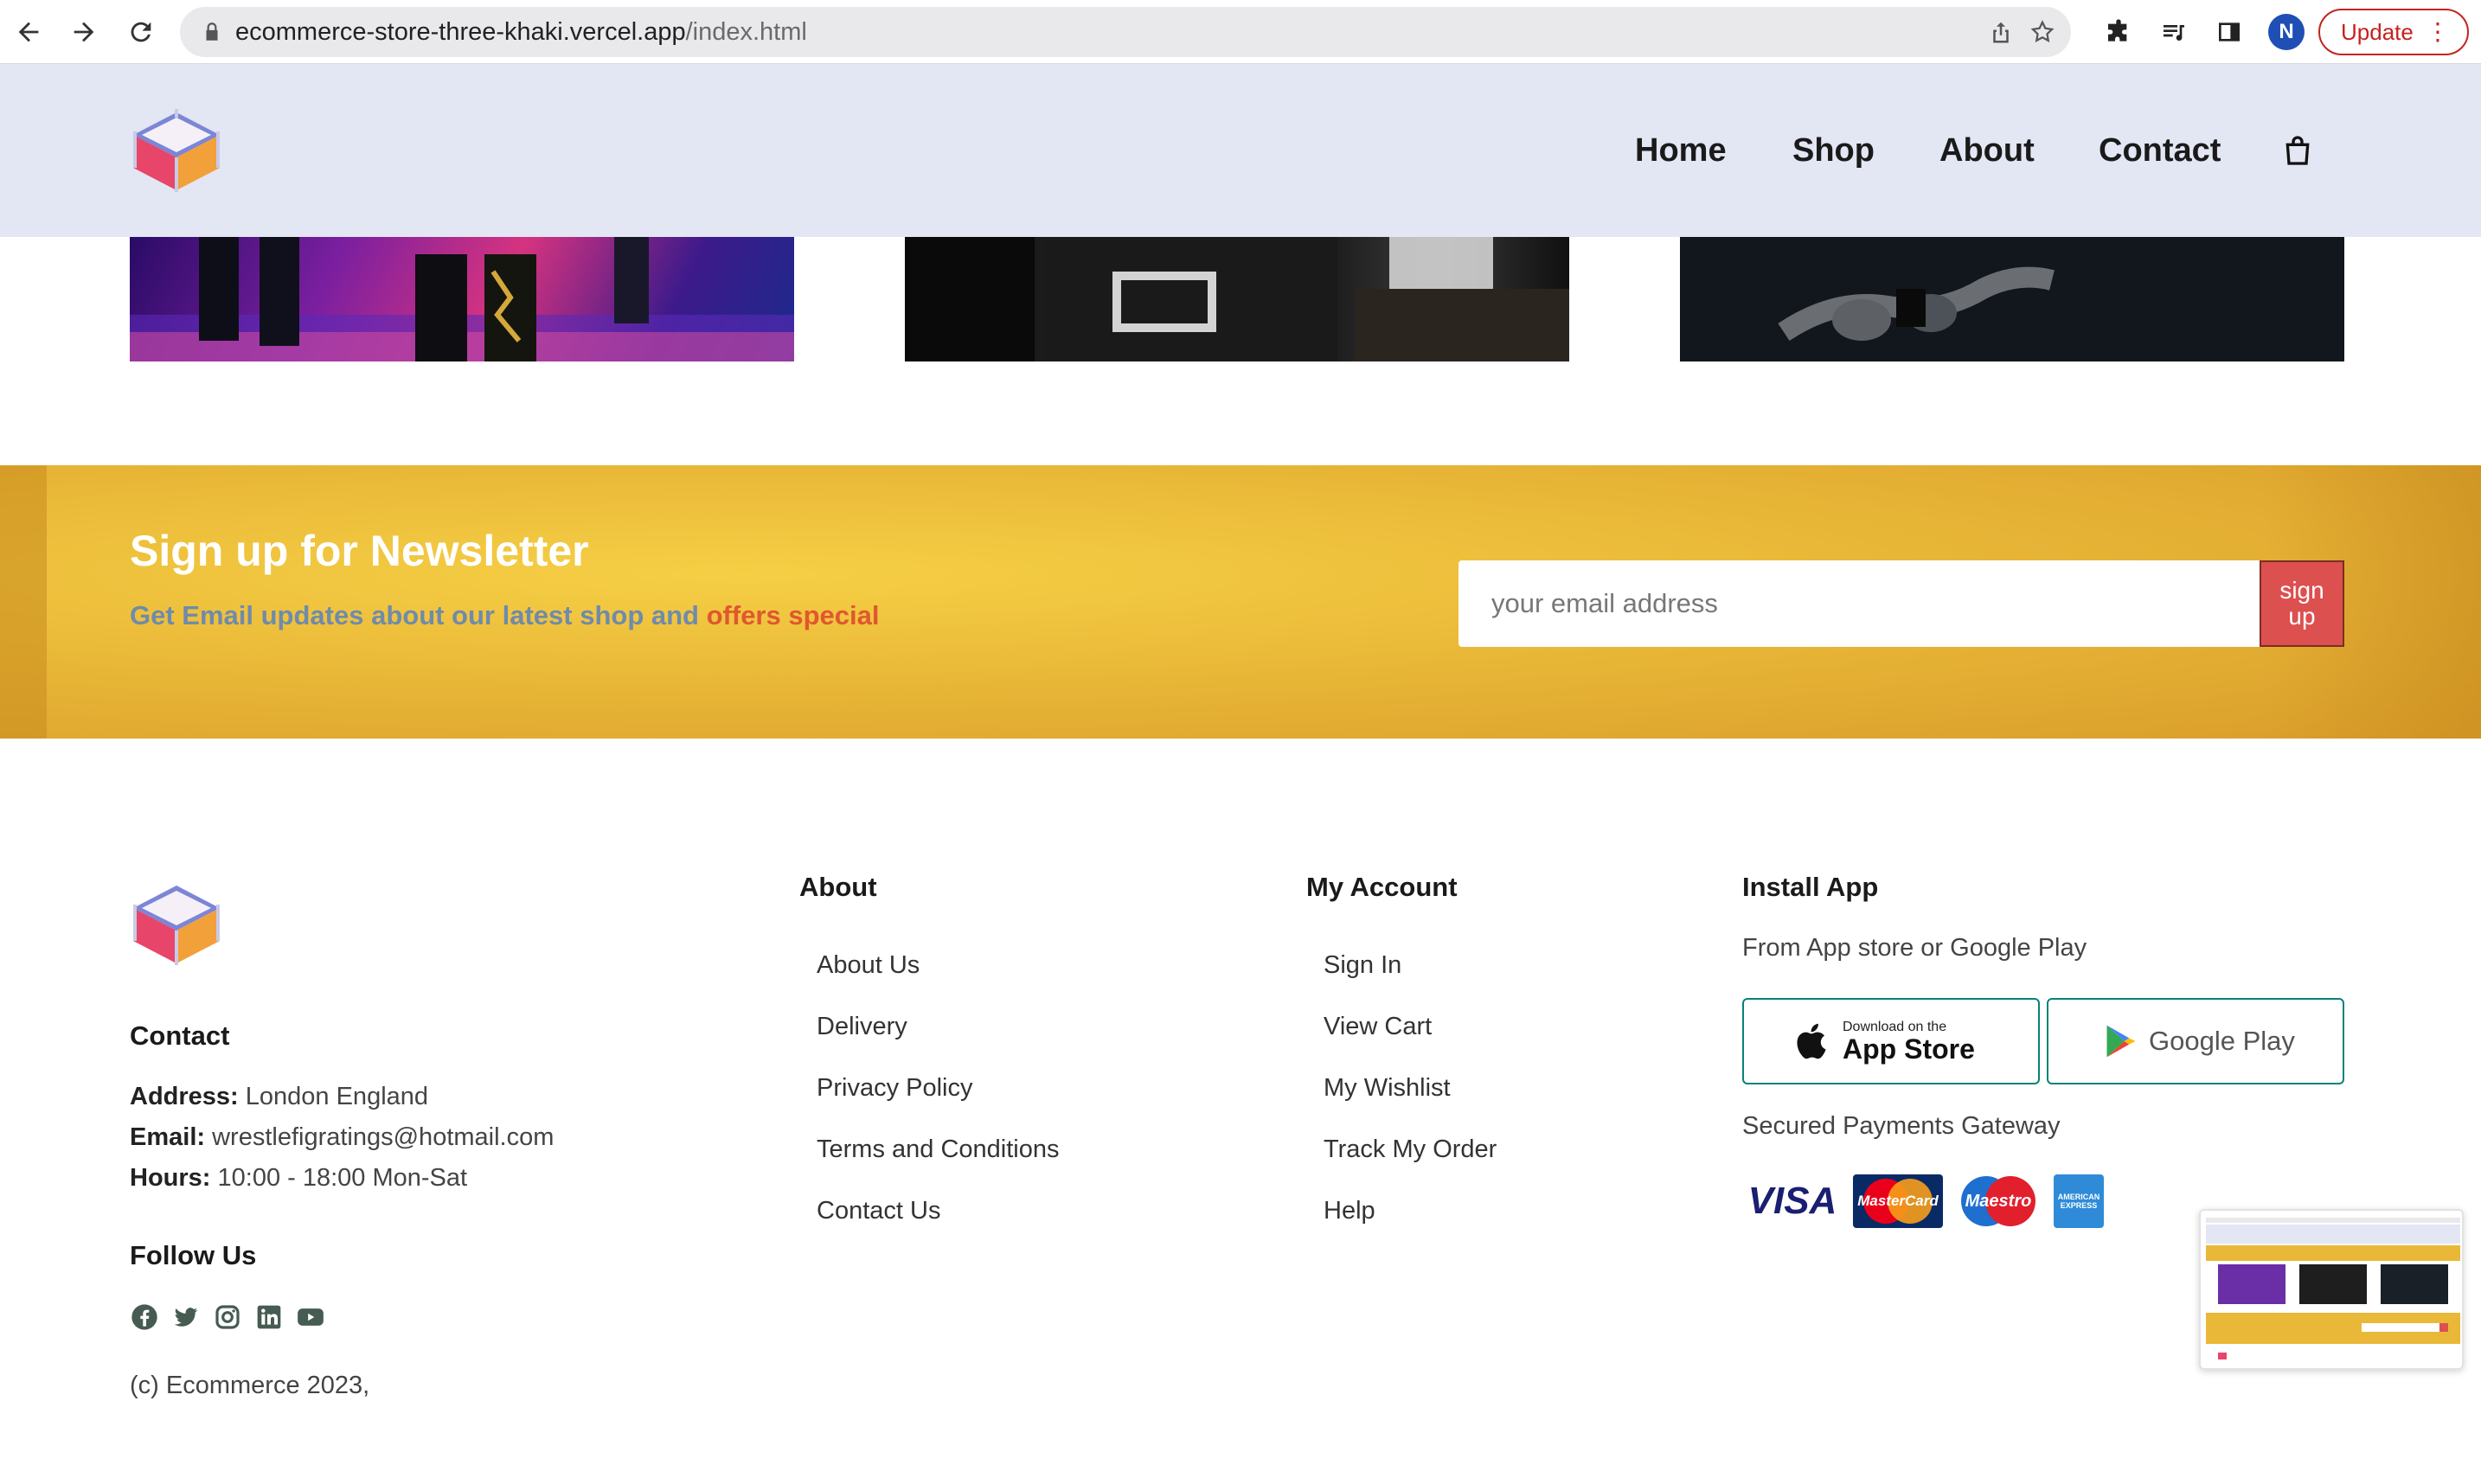  Describe the element at coordinates (2377, 32) in the screenshot. I see `update-label: Update` at that location.